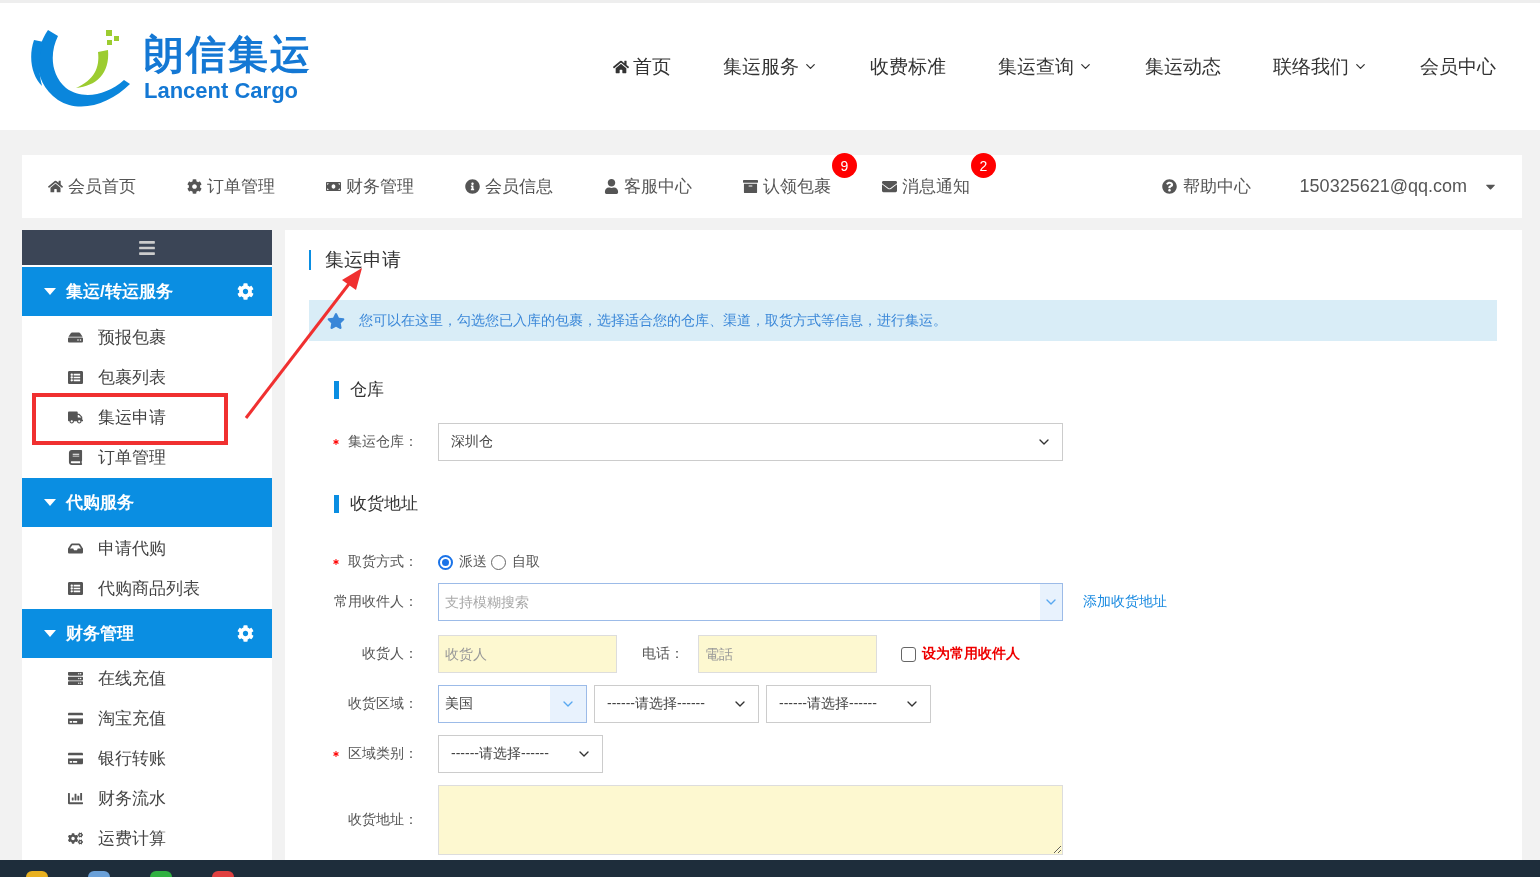  What do you see at coordinates (75, 799) in the screenshot?
I see `bar-chart-icon` at bounding box center [75, 799].